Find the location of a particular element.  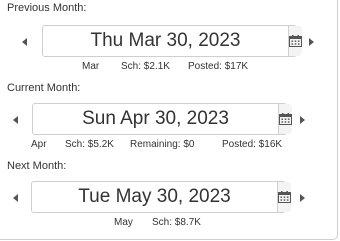

next-month-scheduled: Sch: $8.7K is located at coordinates (176, 222).